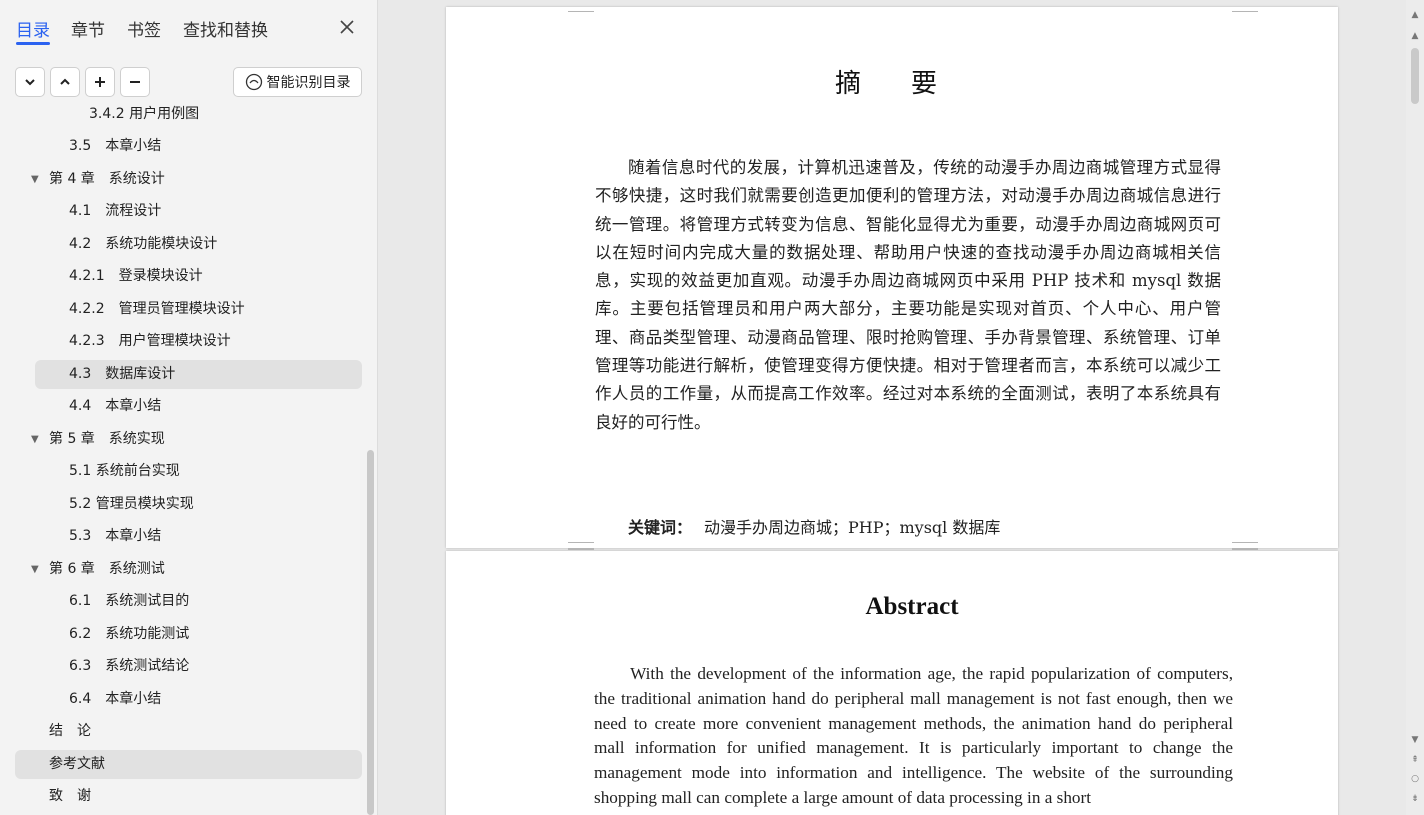 The height and width of the screenshot is (815, 1424). Describe the element at coordinates (188, 341) in the screenshot. I see `toc-item: 4.2.3 用户管理模块设计` at that location.